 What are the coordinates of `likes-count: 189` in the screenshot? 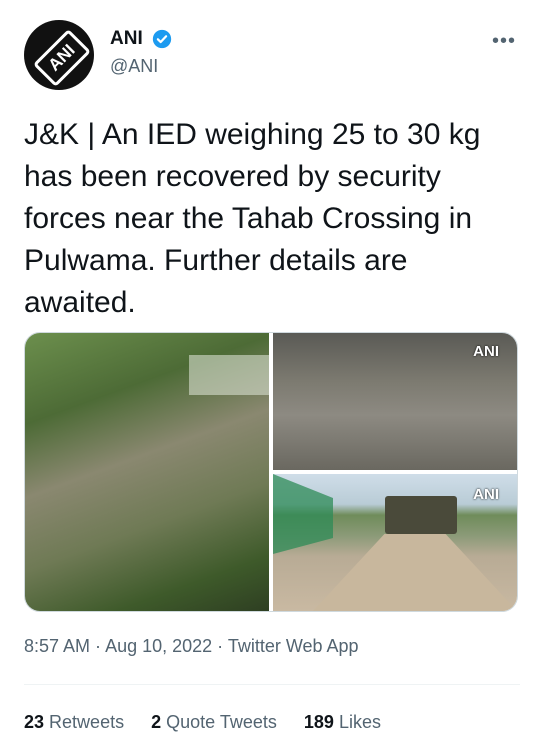 It's located at (318, 722).